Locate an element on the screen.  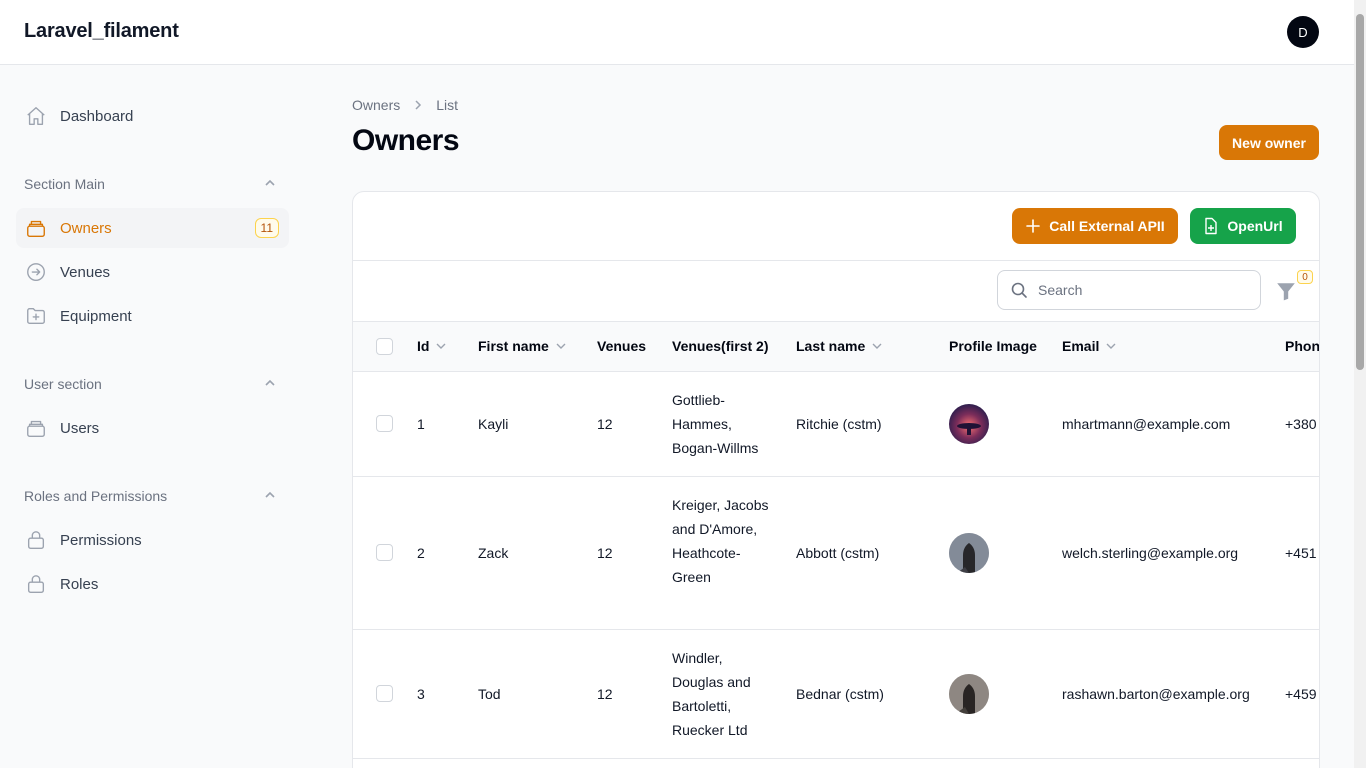
column-header-label: Email is located at coordinates (1081, 346).